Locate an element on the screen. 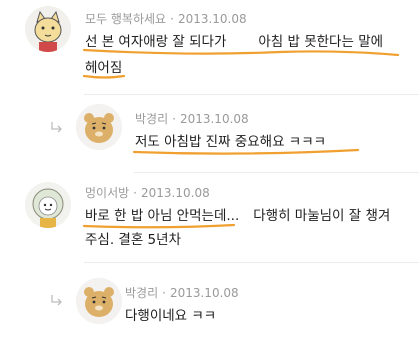 This screenshot has height=363, width=419. comment-meta: 모두 행복하세요 · 2013.10.08 is located at coordinates (166, 18).